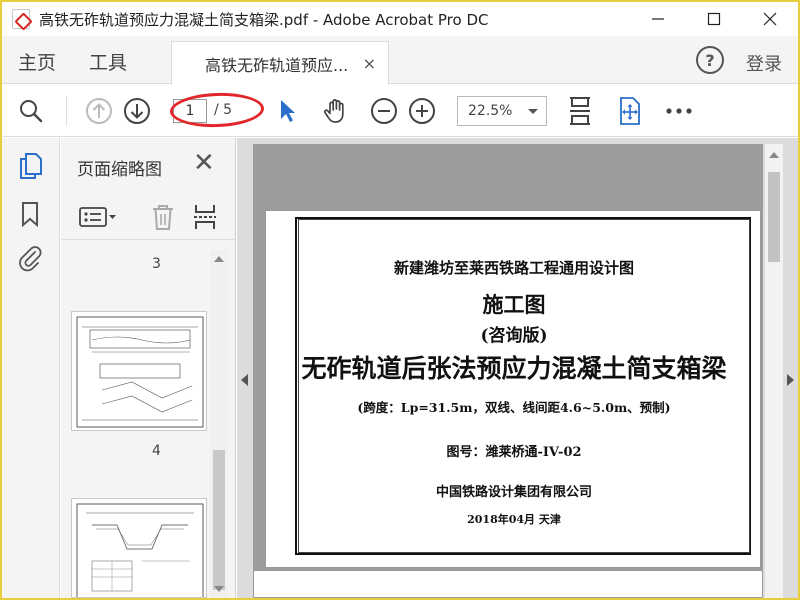 The width and height of the screenshot is (800, 600). I want to click on panel-toolbar, so click(148, 217).